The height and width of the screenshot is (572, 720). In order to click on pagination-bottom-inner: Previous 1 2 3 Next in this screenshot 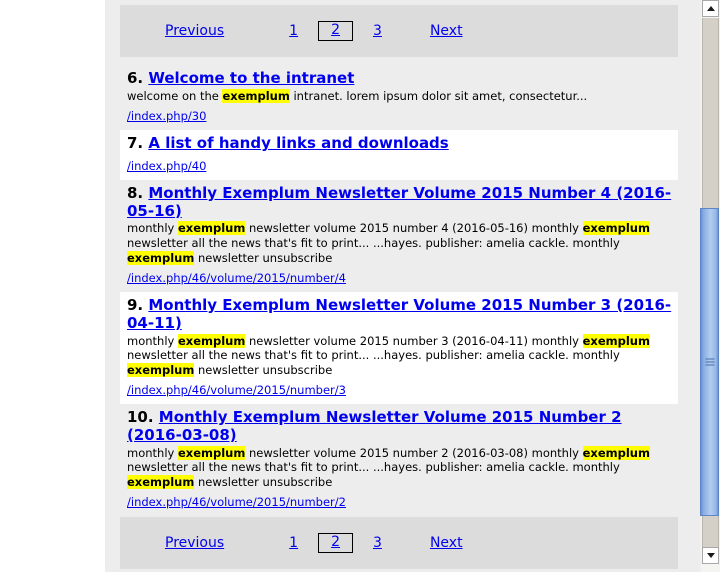, I will do `click(291, 543)`.